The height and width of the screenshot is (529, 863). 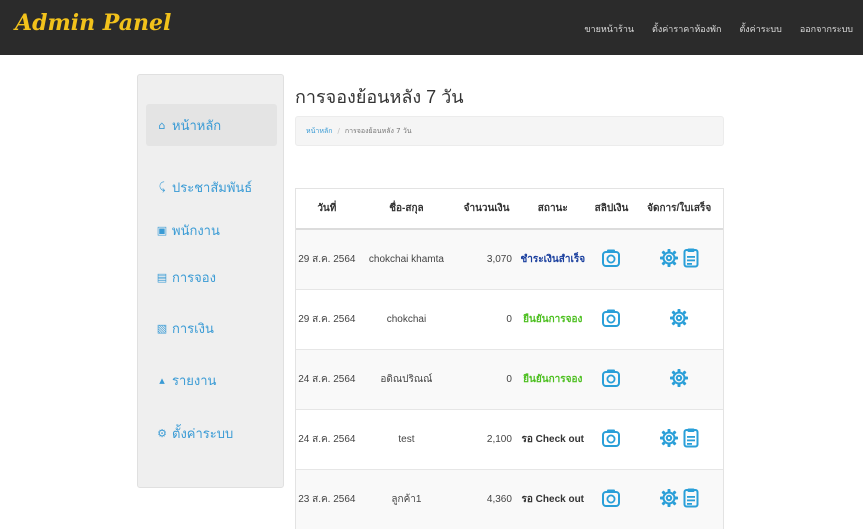 I want to click on cell-name: chokchai, so click(x=406, y=318).